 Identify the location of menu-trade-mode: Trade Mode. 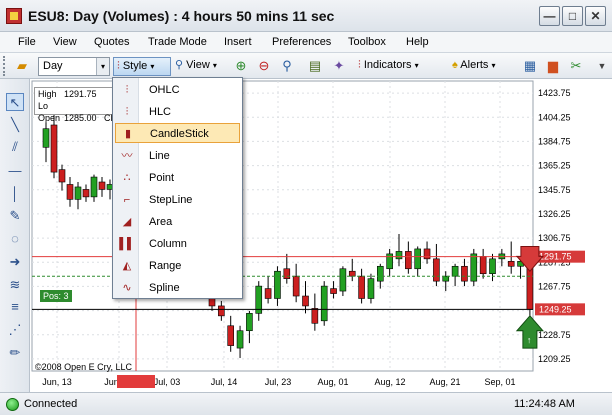
(177, 42).